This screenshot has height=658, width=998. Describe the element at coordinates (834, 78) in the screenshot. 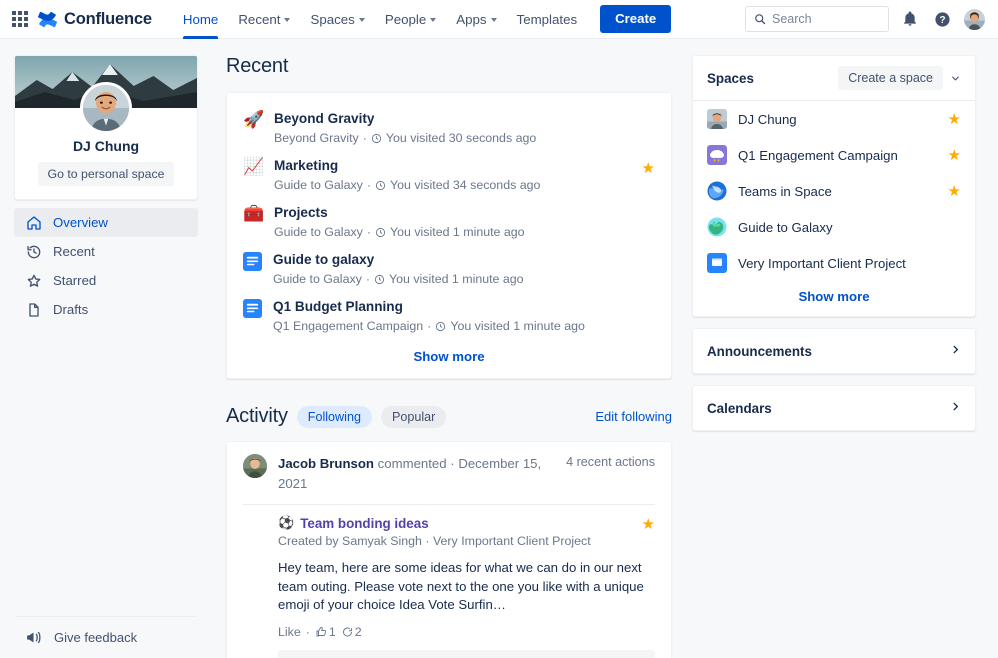

I see `spaces-header: Spaces Create a space` at that location.